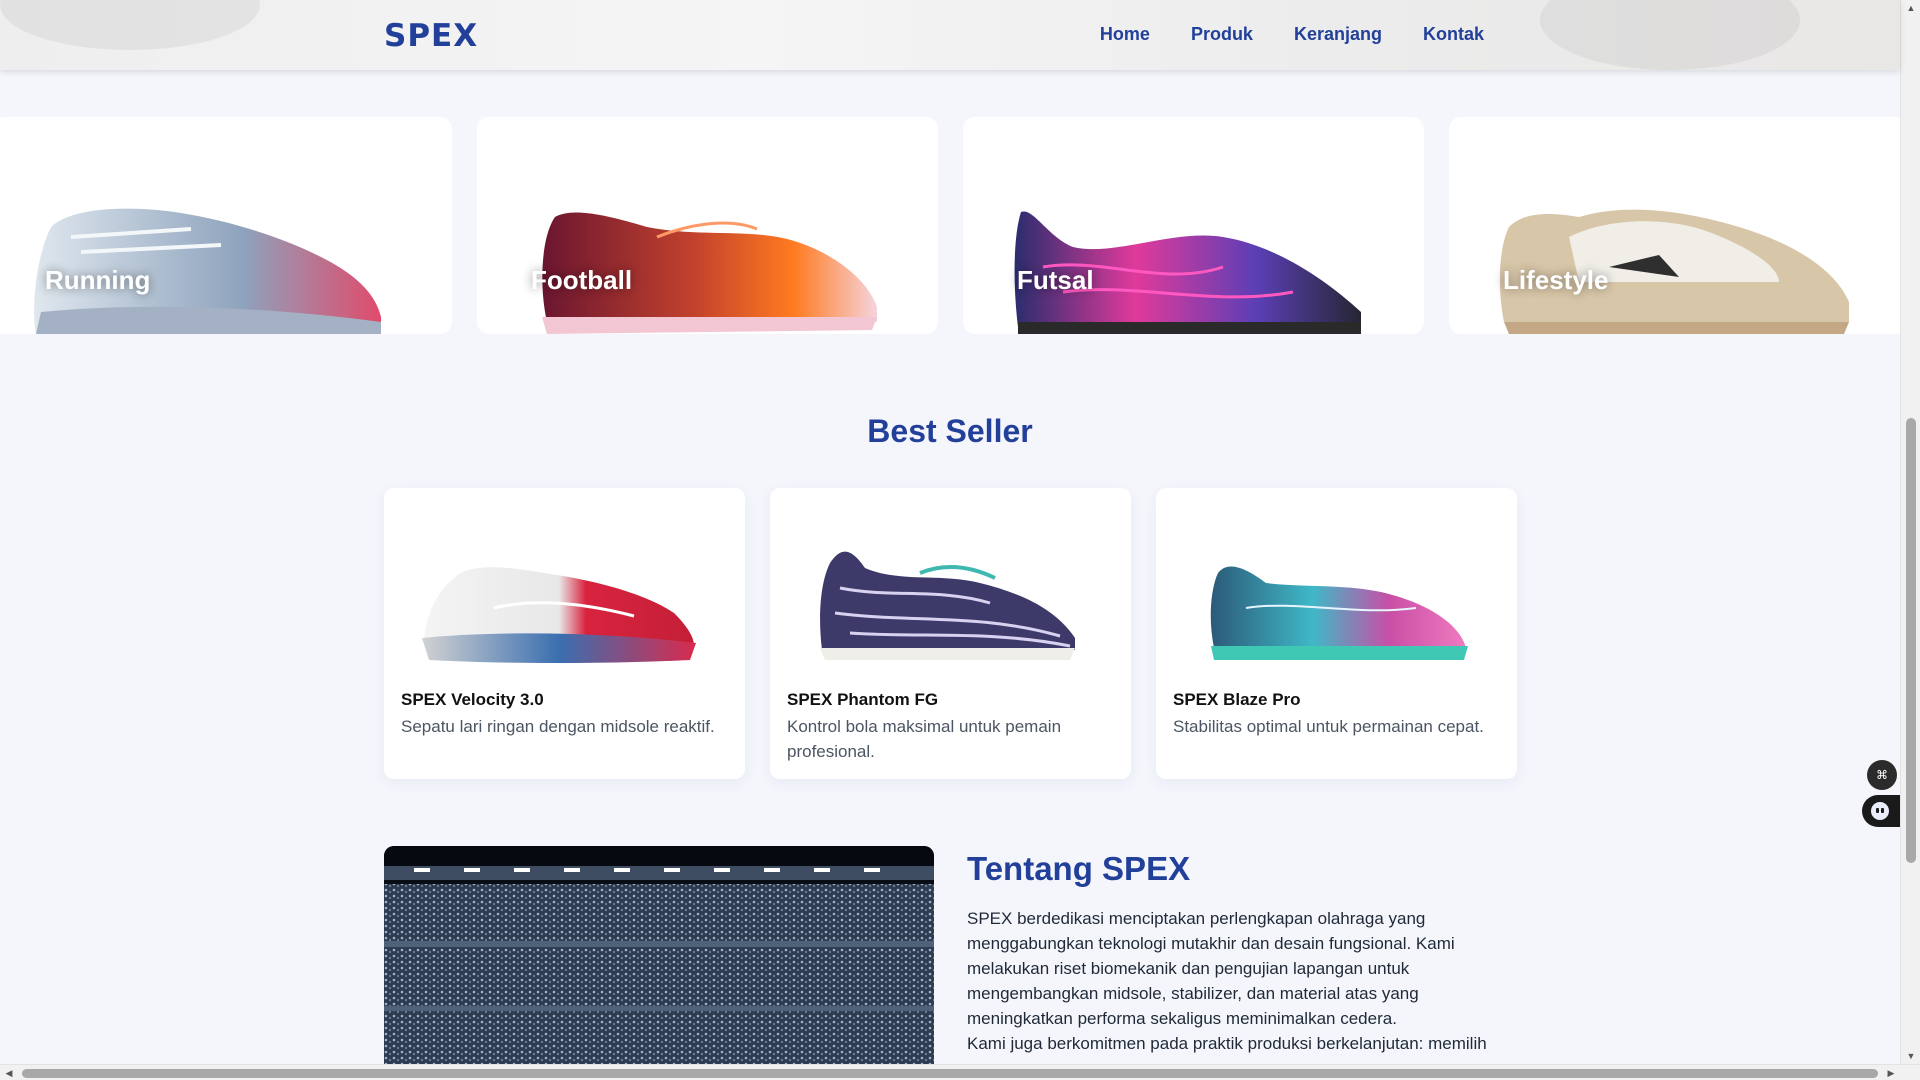 This screenshot has height=1080, width=1920. I want to click on shortcut-widget-icon: ⌘, so click(1882, 775).